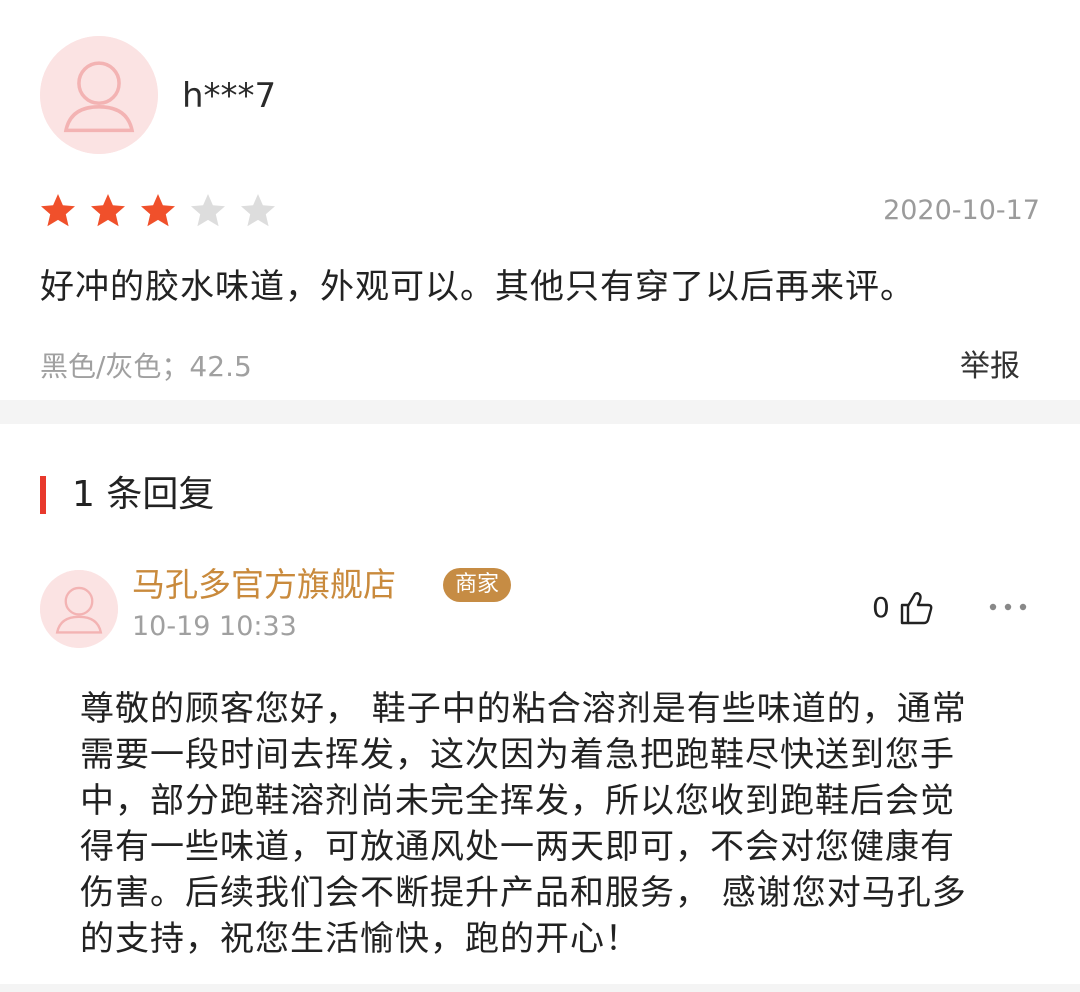 The image size is (1080, 992). Describe the element at coordinates (517, 801) in the screenshot. I see `reply-text-line: 中，部分跑鞋溶剂尚未完全挥发，所以您收到跑鞋后会觉` at that location.